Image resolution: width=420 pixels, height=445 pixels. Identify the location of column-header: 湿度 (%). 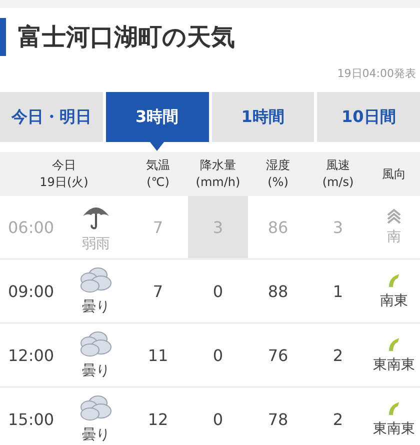
(278, 174).